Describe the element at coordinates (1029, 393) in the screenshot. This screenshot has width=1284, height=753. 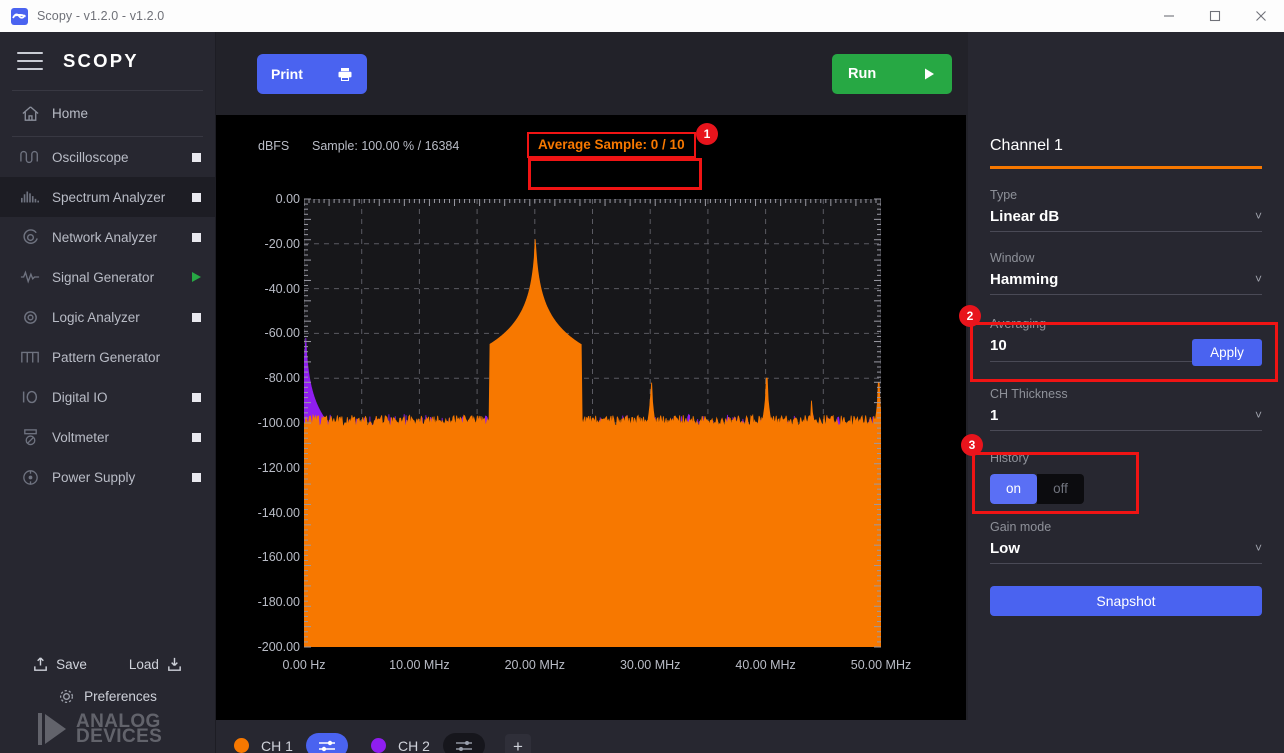
I see `ch-thickness-label: CH Thickness` at that location.